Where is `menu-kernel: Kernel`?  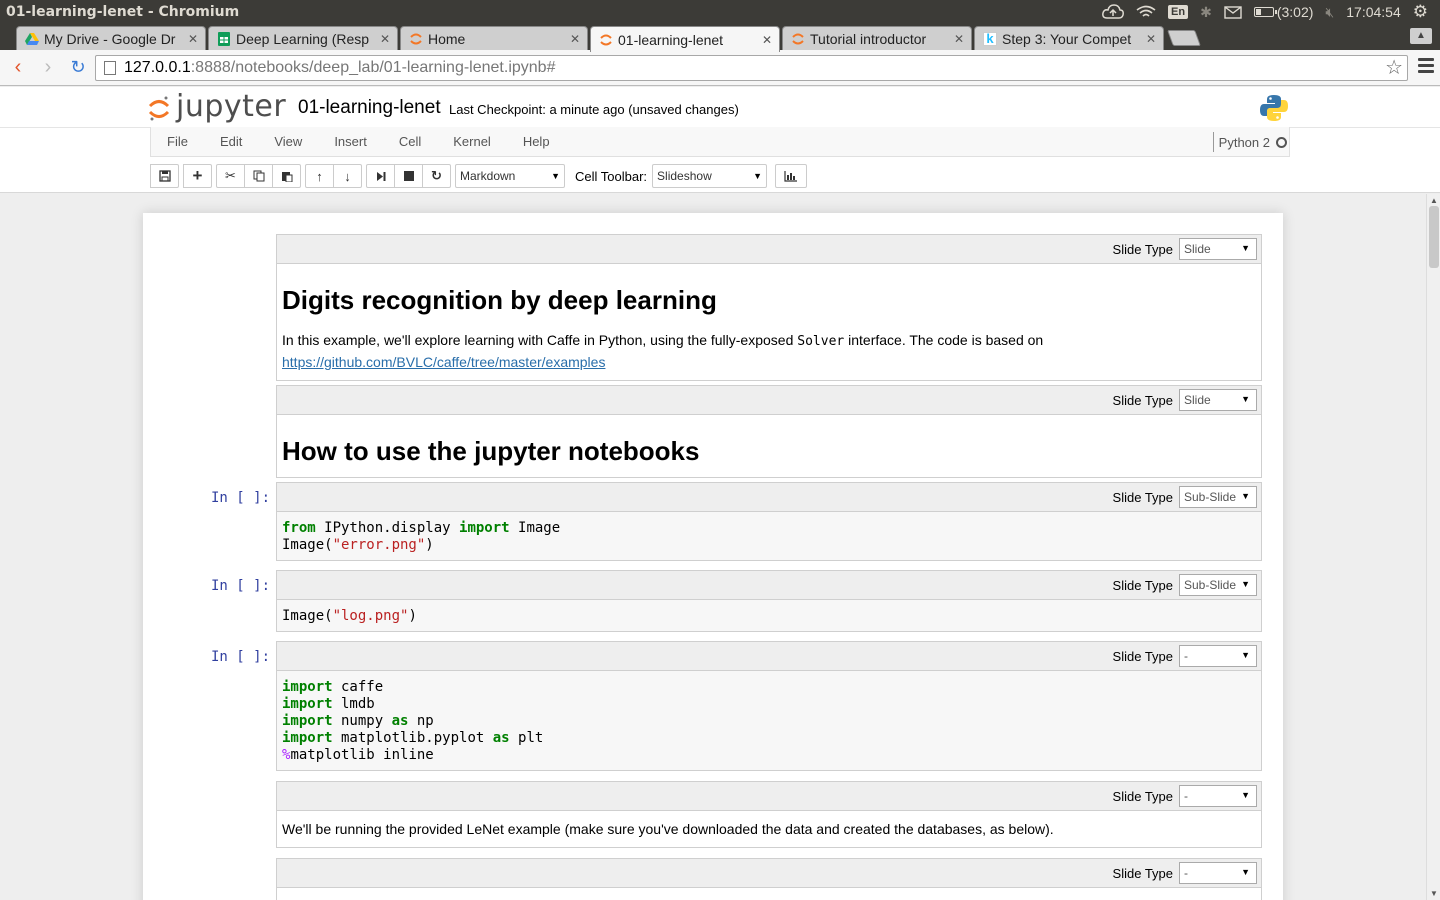 menu-kernel: Kernel is located at coordinates (472, 141).